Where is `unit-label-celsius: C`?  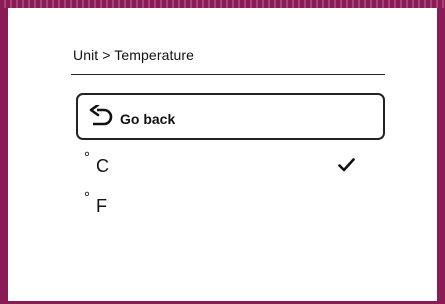 unit-label-celsius: C is located at coordinates (102, 166).